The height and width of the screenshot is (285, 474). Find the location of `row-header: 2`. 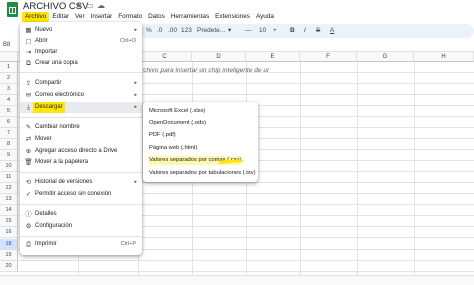

row-header: 2 is located at coordinates (9, 78).